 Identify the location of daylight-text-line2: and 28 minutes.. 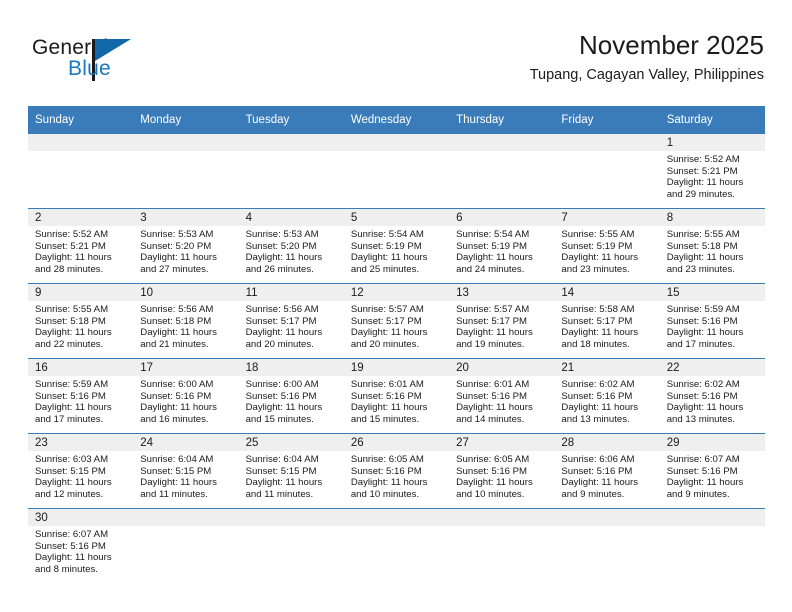
(69, 269).